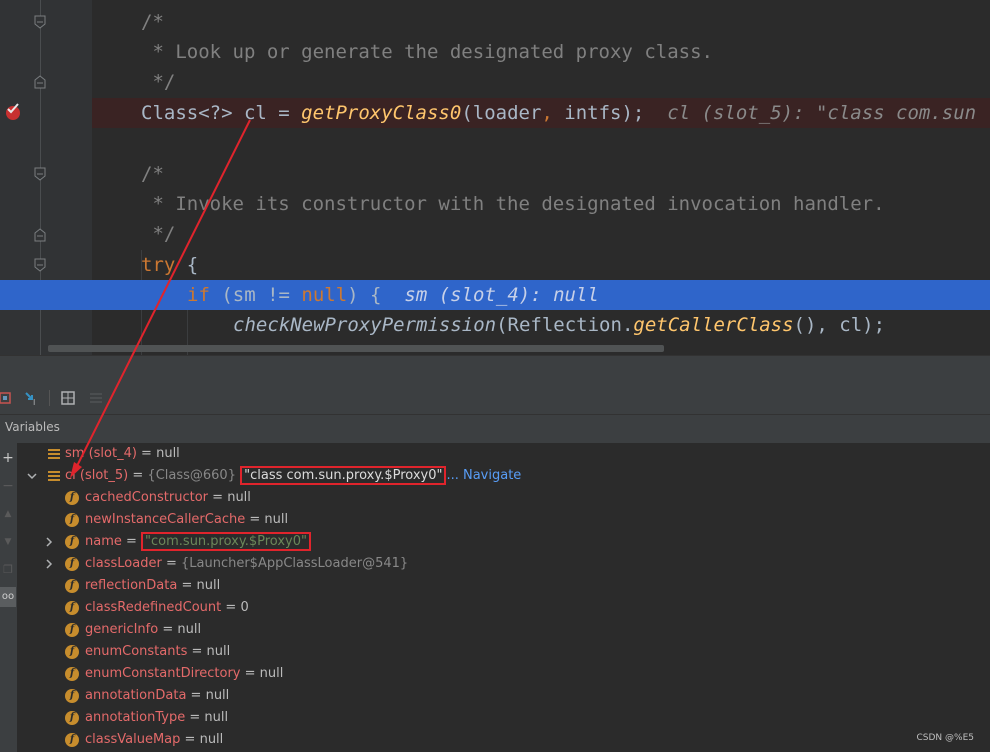 The image size is (990, 752). What do you see at coordinates (713, 325) in the screenshot?
I see `method-call: getCallerClass` at bounding box center [713, 325].